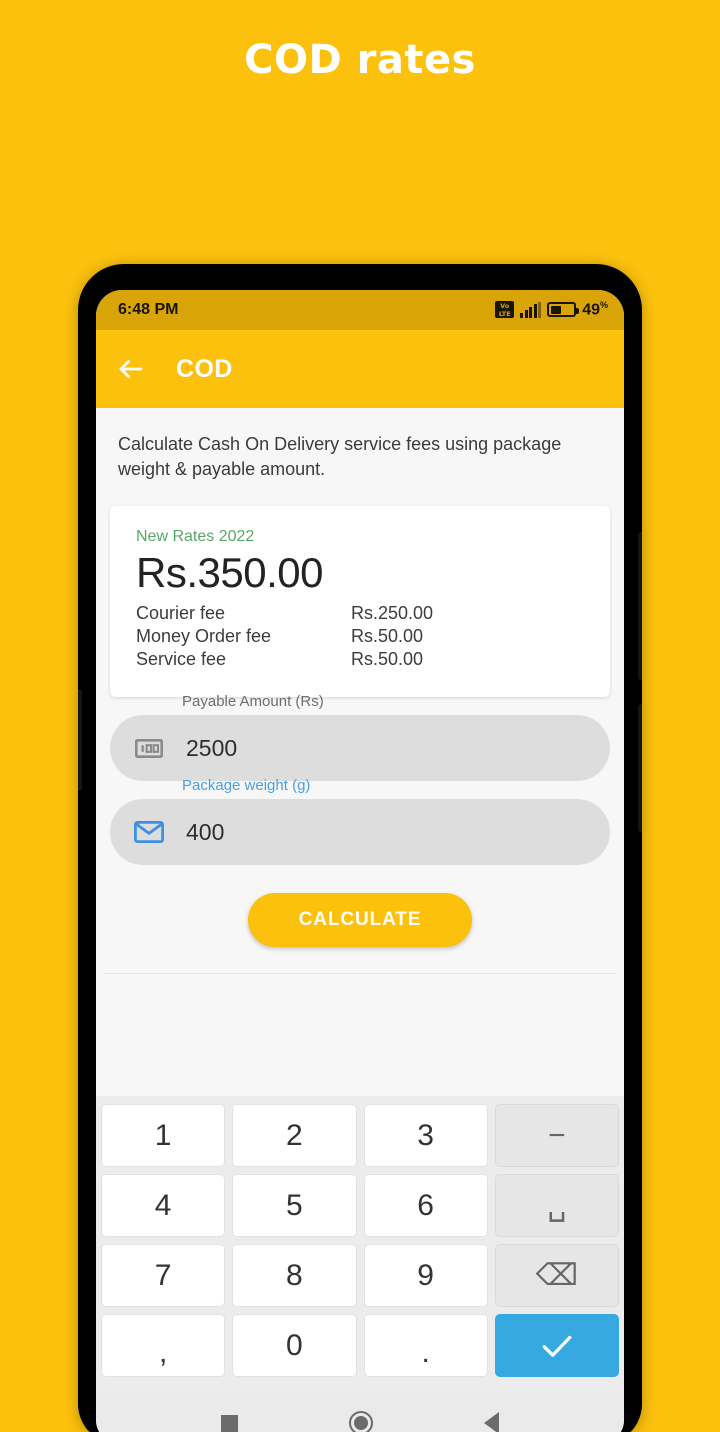 Image resolution: width=720 pixels, height=1432 pixels. I want to click on content-divider, so click(360, 973).